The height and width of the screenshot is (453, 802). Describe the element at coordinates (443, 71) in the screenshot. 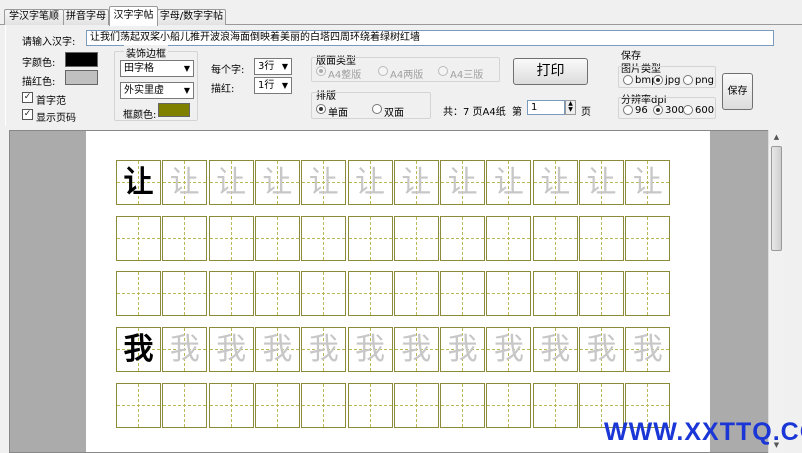

I see `layout-a4-three-radio` at that location.